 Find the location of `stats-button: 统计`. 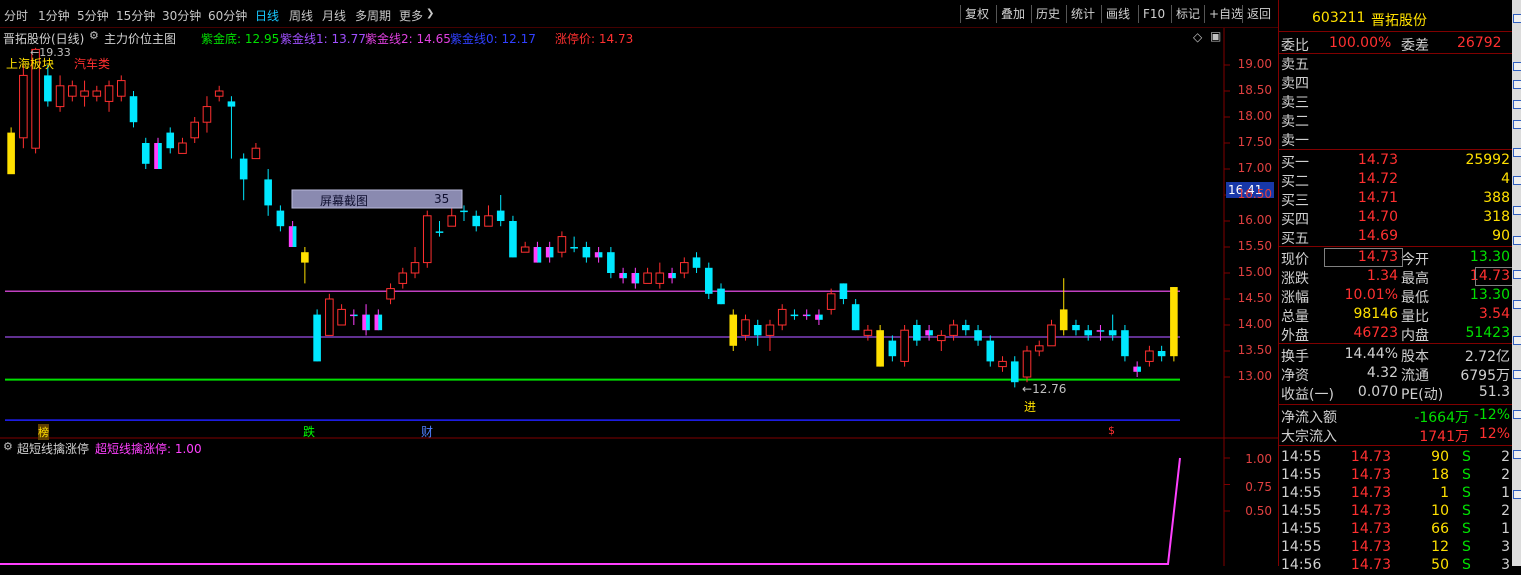

stats-button: 统计 is located at coordinates (1082, 14).